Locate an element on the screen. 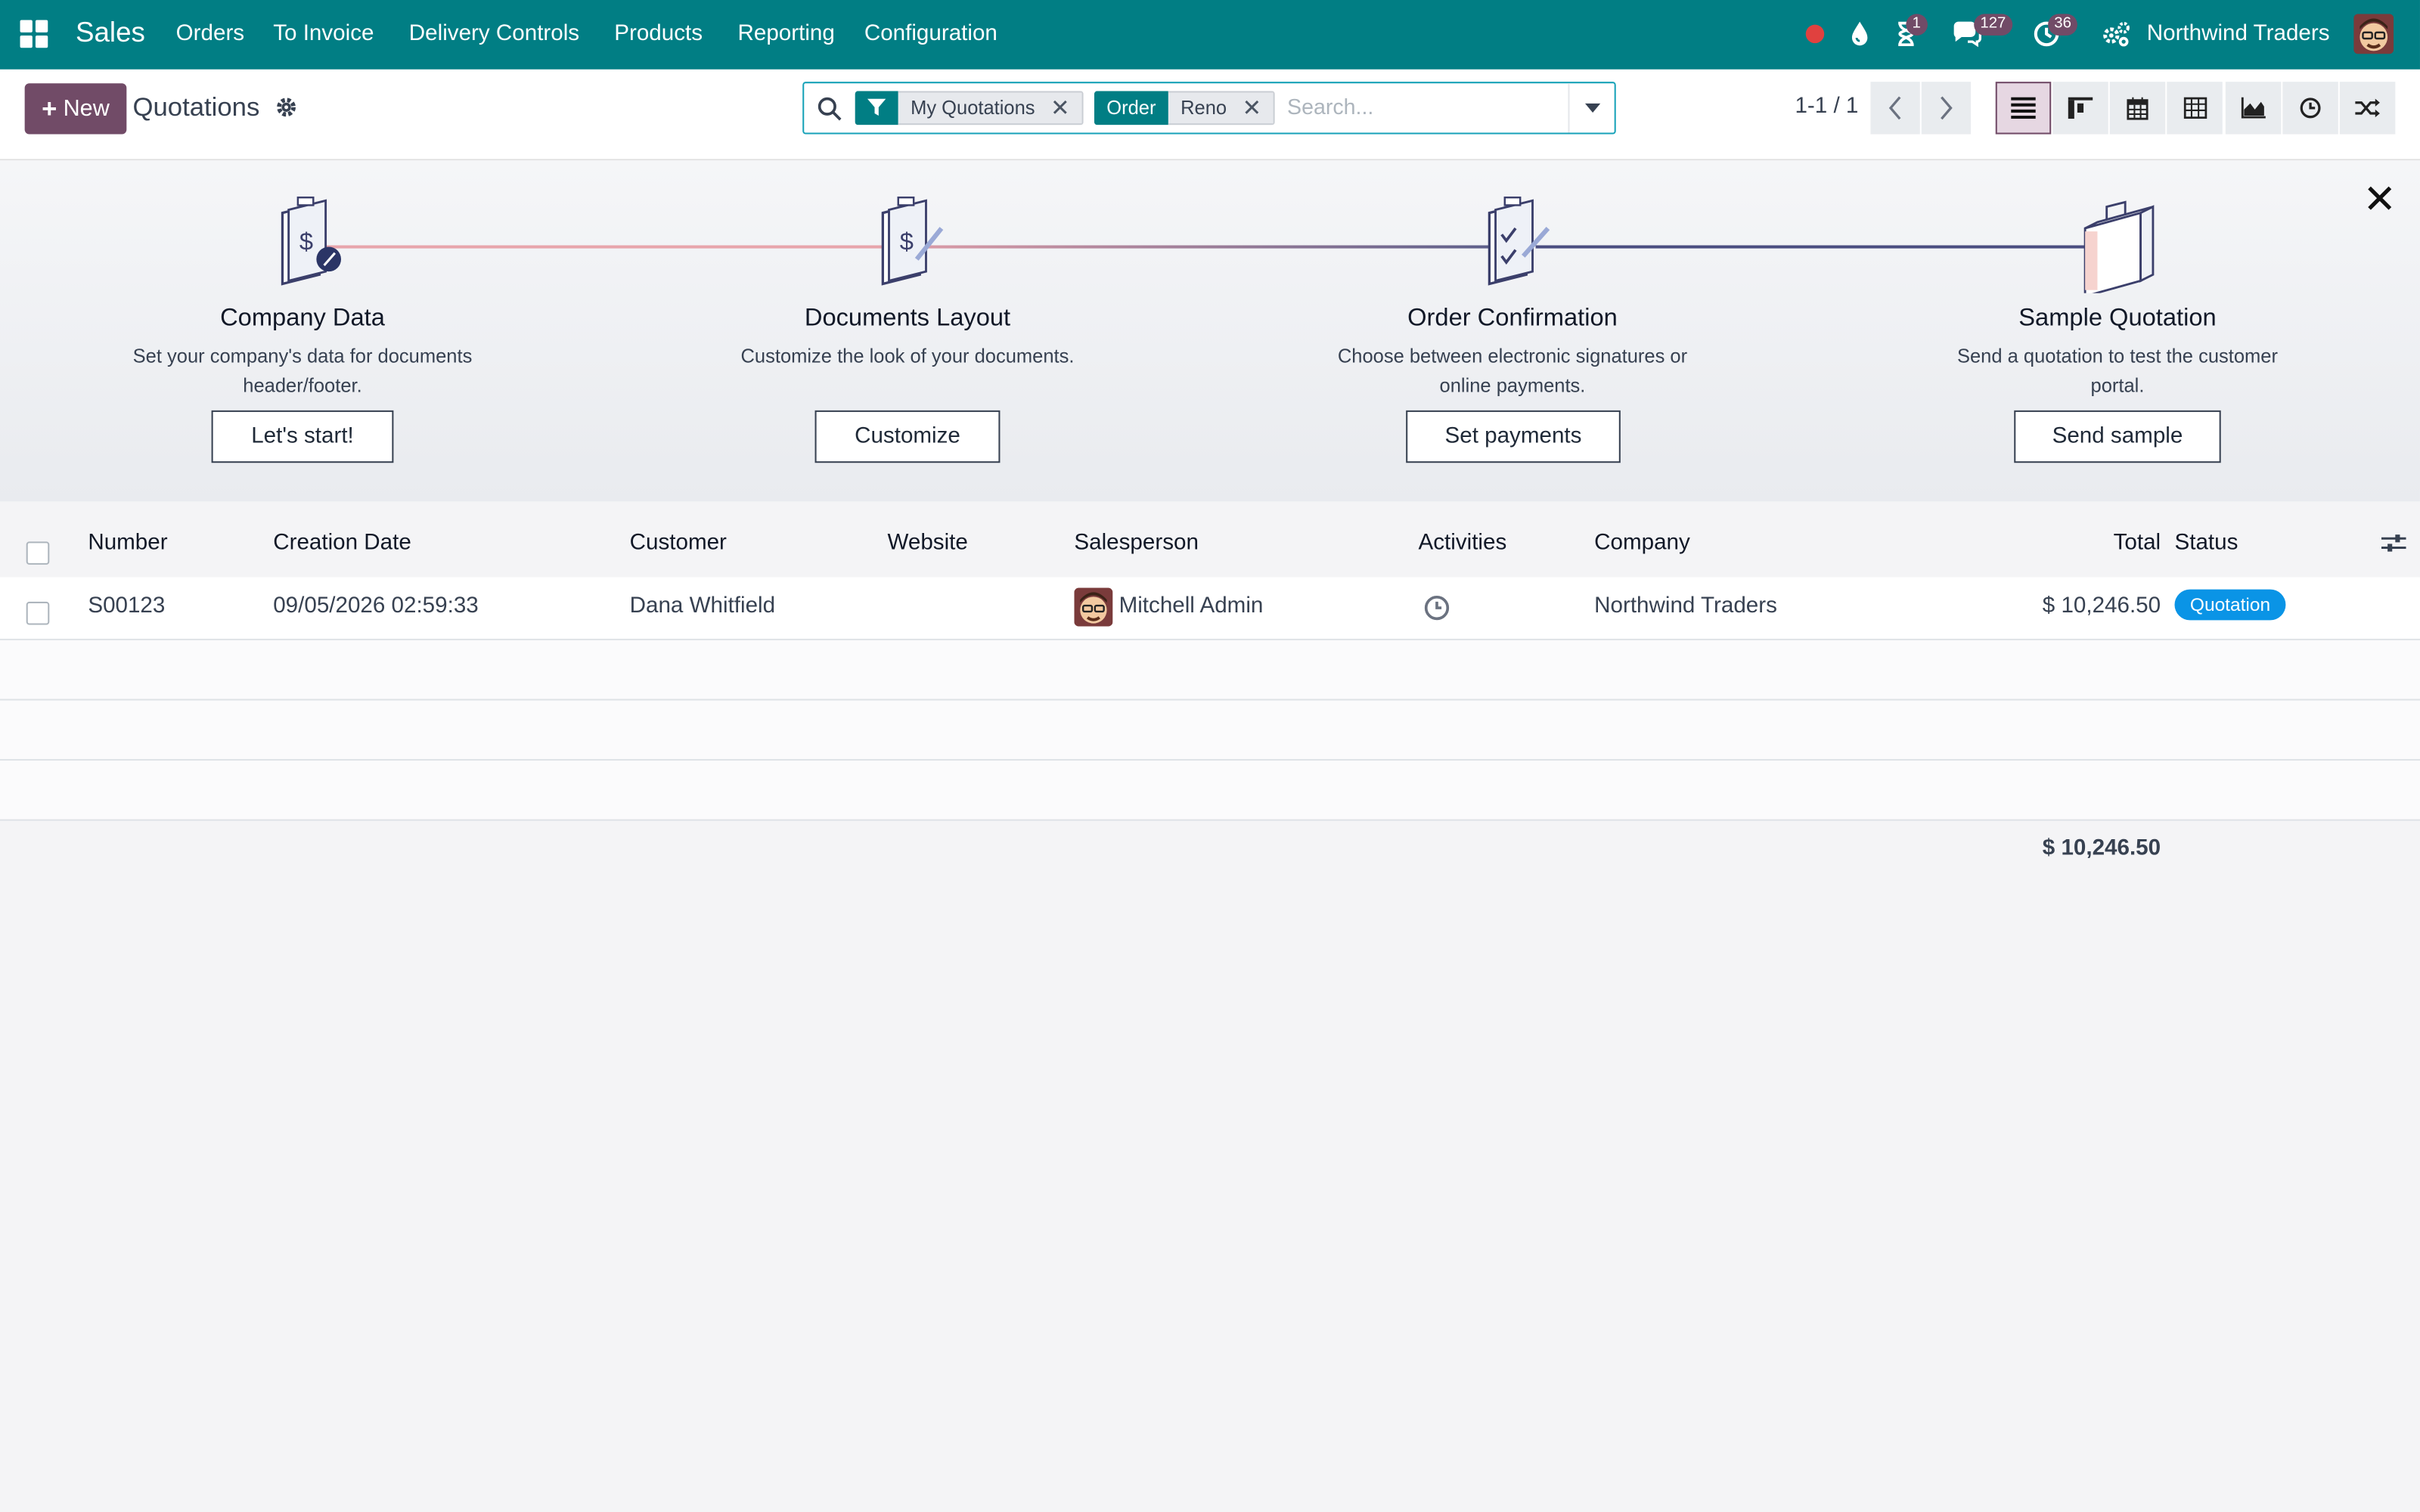  select-all-checkbox is located at coordinates (38, 553).